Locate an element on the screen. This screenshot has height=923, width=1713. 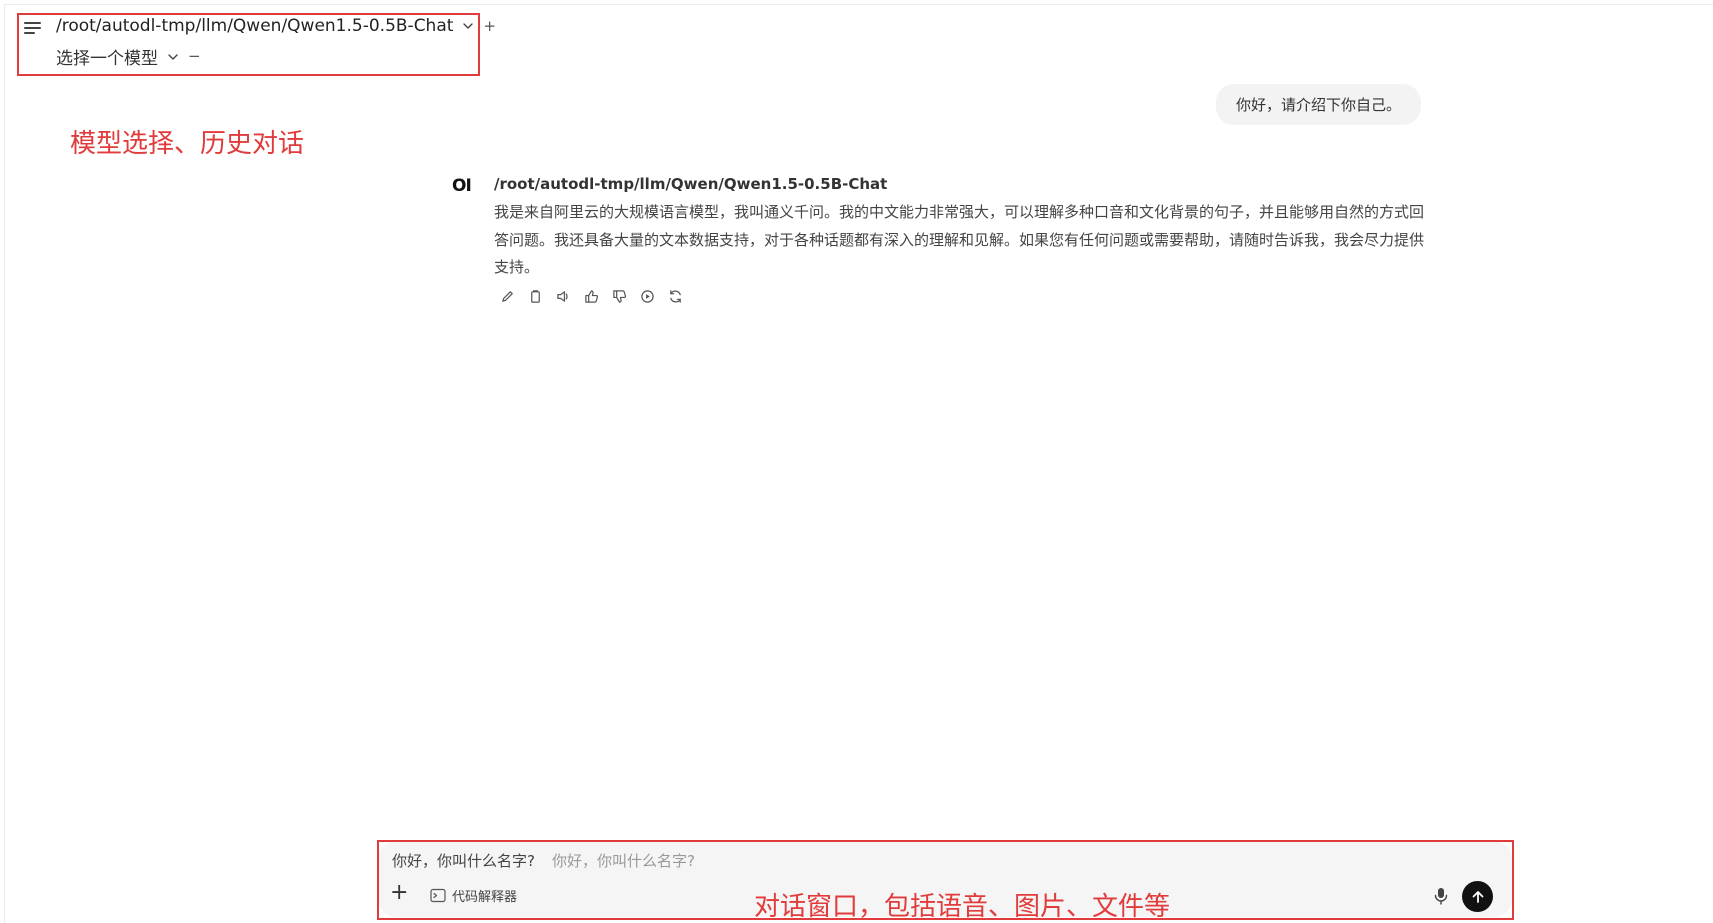
user-message-bubble: 你好，请介绍下你自己。 is located at coordinates (1318, 104).